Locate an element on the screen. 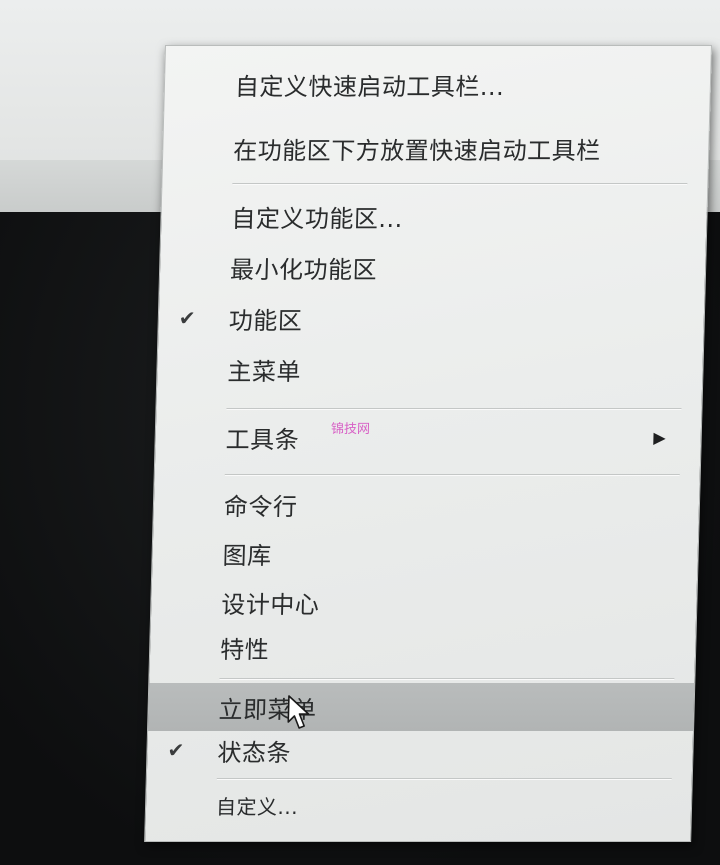 The image size is (720, 865). menu-item-minimize-ribbon: 最小化功能区 is located at coordinates (433, 267).